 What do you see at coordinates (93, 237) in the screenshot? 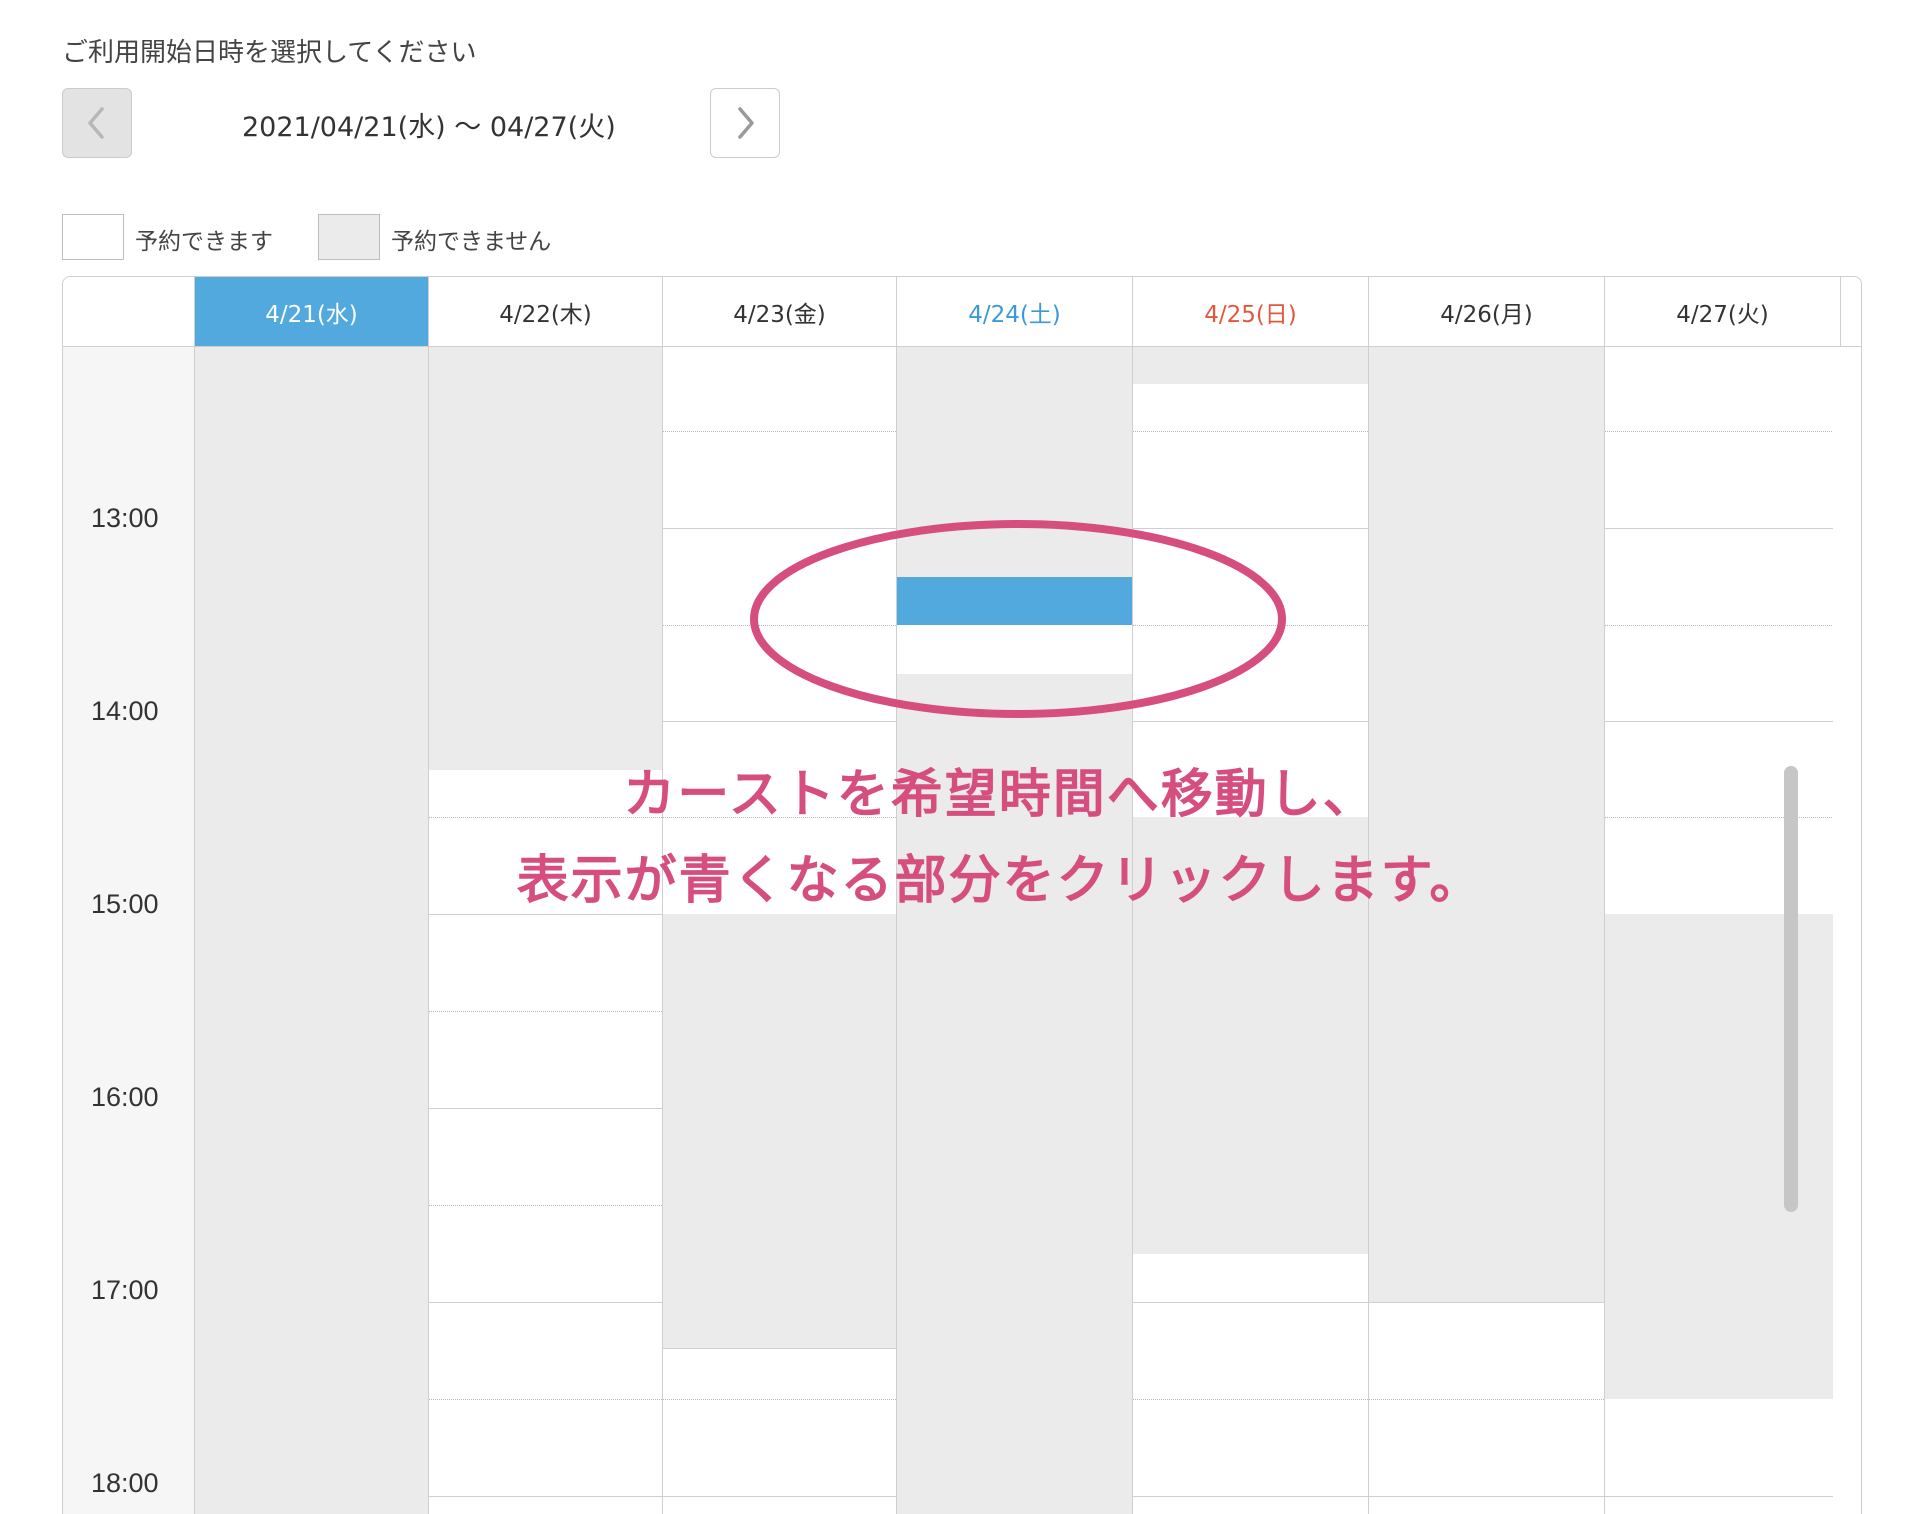
I see `legend-available-swatch` at bounding box center [93, 237].